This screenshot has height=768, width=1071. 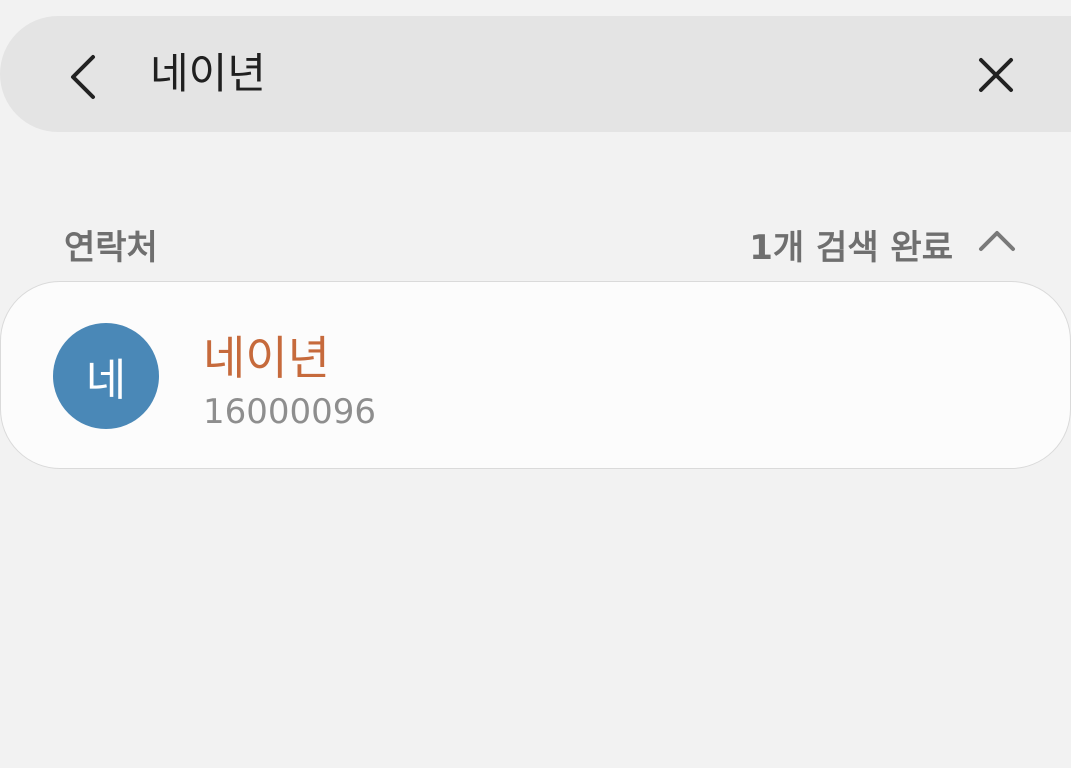 I want to click on avatar-initial: 네, so click(x=106, y=380).